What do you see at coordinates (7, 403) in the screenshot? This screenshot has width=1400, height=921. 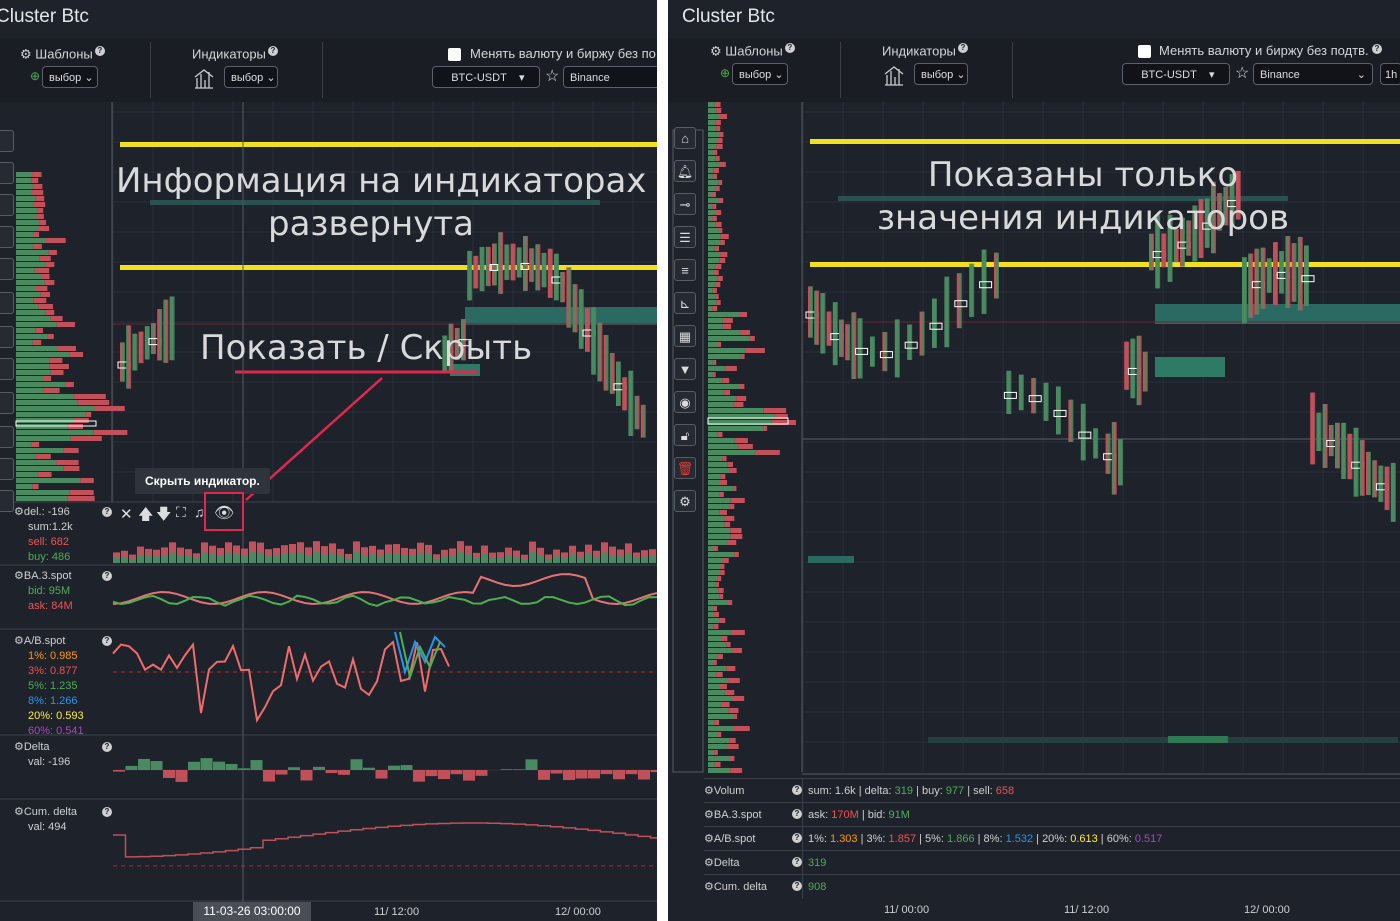 I see `eye-icon` at bounding box center [7, 403].